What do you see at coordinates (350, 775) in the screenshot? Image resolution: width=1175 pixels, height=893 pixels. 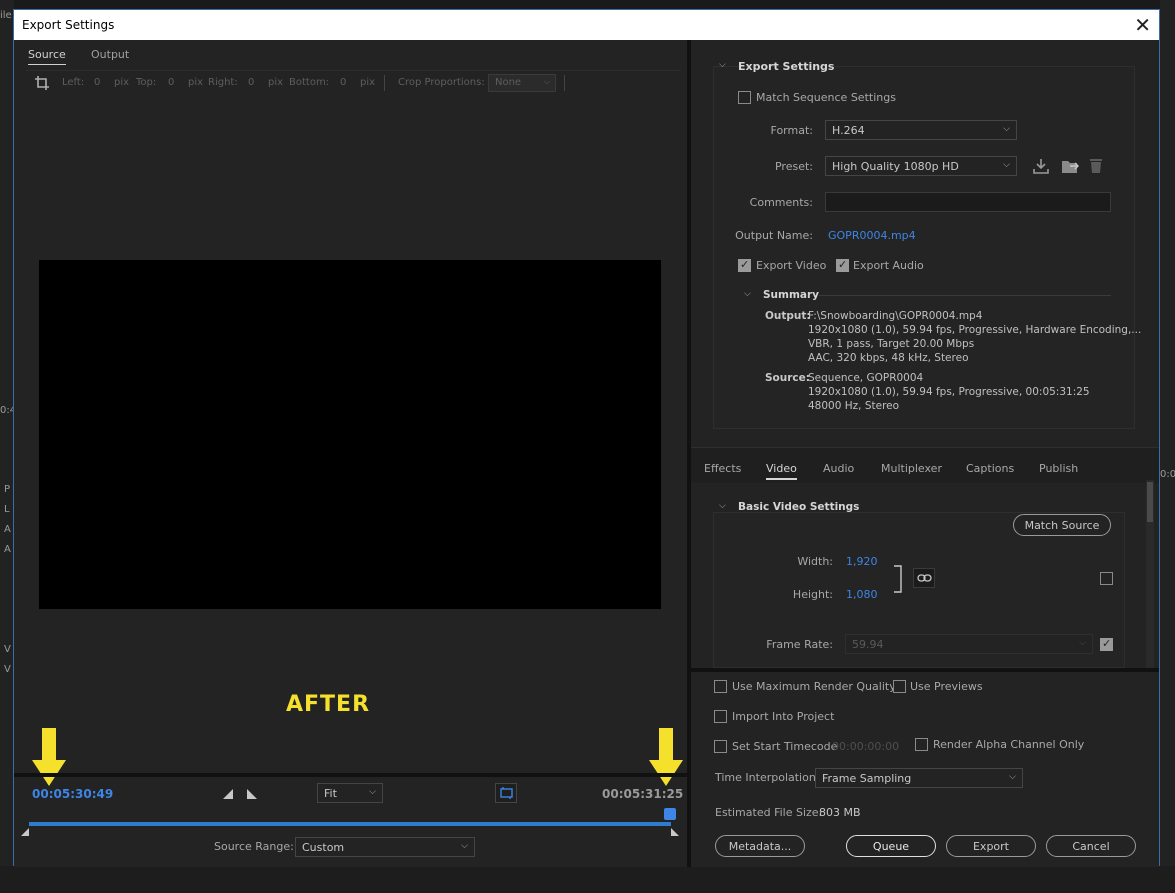 I see `timeline-divider` at bounding box center [350, 775].